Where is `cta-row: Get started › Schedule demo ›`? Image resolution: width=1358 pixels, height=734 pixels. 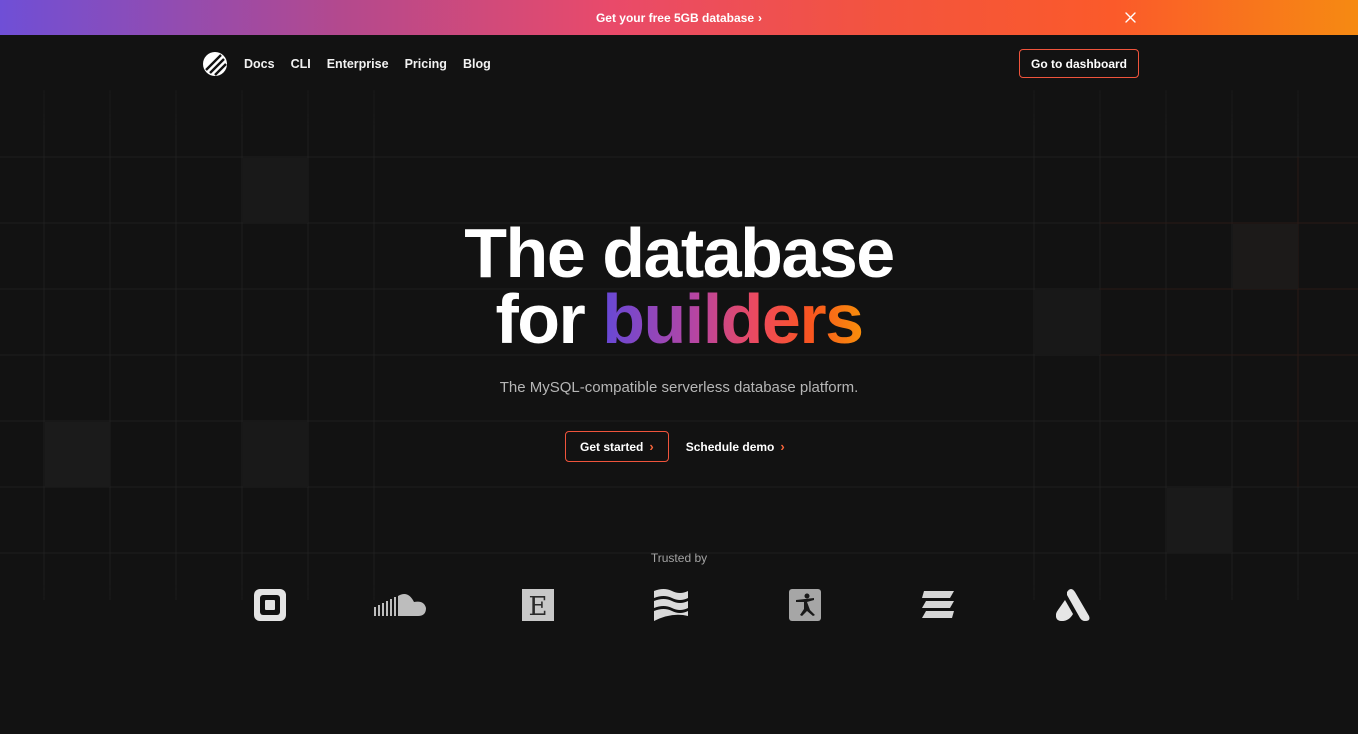
cta-row: Get started › Schedule demo › is located at coordinates (675, 446).